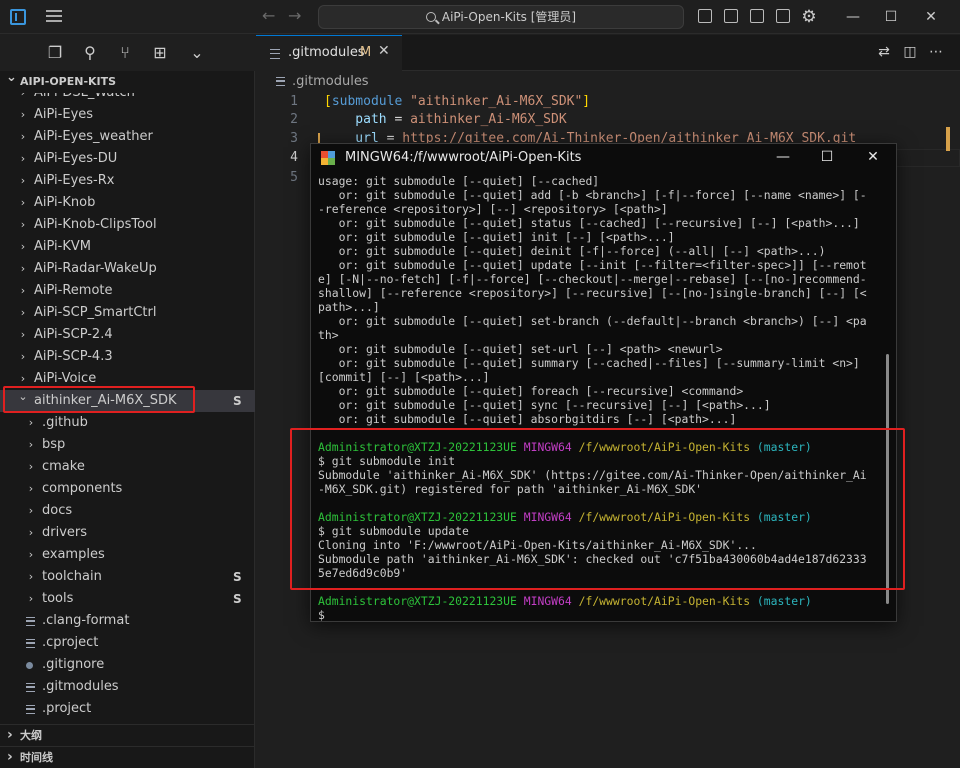 The height and width of the screenshot is (768, 960). Describe the element at coordinates (127, 203) in the screenshot. I see `tree-item: › AiPi-Knob` at that location.